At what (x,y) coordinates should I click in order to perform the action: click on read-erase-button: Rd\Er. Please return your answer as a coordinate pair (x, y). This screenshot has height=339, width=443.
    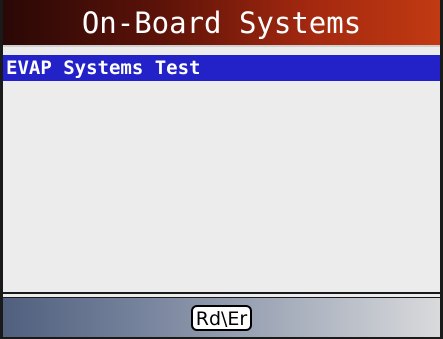
    Looking at the image, I should click on (221, 317).